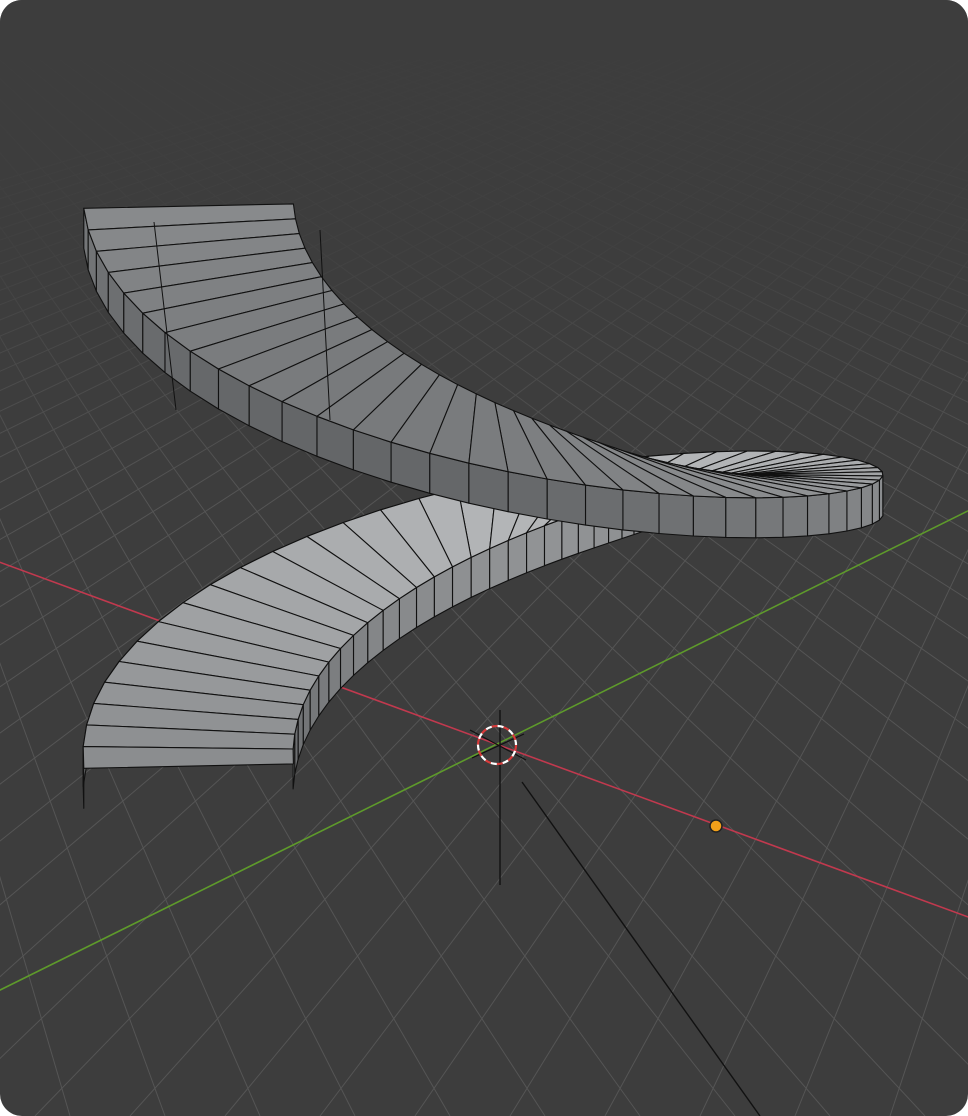  Describe the element at coordinates (716, 826) in the screenshot. I see `object-origin-icon` at that location.